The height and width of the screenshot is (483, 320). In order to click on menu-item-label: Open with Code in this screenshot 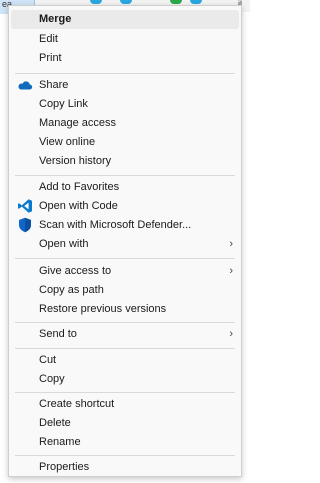, I will do `click(78, 206)`.